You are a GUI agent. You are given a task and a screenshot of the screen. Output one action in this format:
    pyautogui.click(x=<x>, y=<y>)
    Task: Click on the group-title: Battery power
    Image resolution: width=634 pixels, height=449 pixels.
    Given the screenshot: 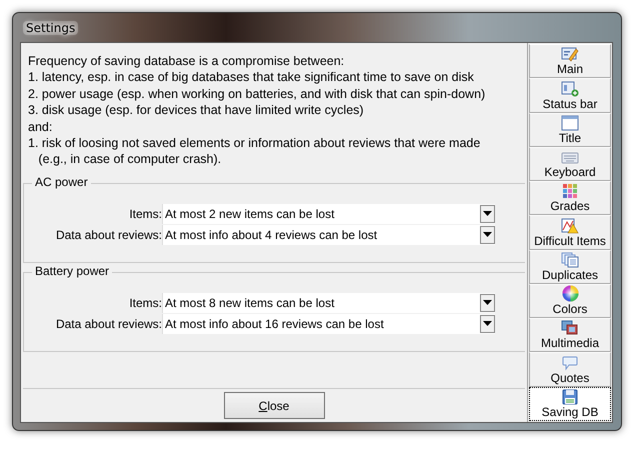 What is the action you would take?
    pyautogui.click(x=72, y=271)
    